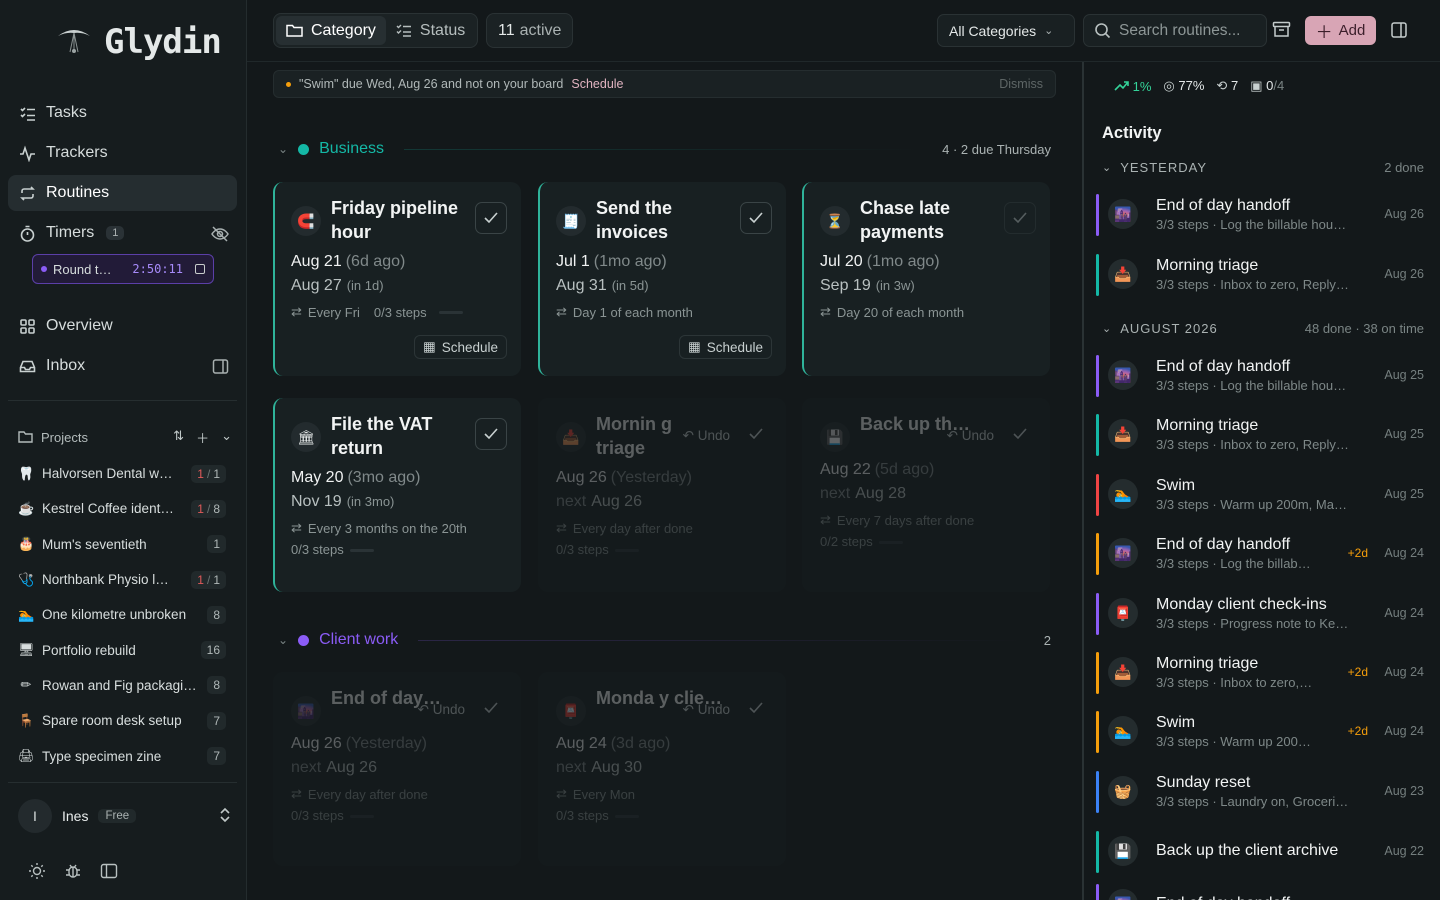 The image size is (1440, 900). I want to click on nav-timers: Timers 1, so click(122, 233).